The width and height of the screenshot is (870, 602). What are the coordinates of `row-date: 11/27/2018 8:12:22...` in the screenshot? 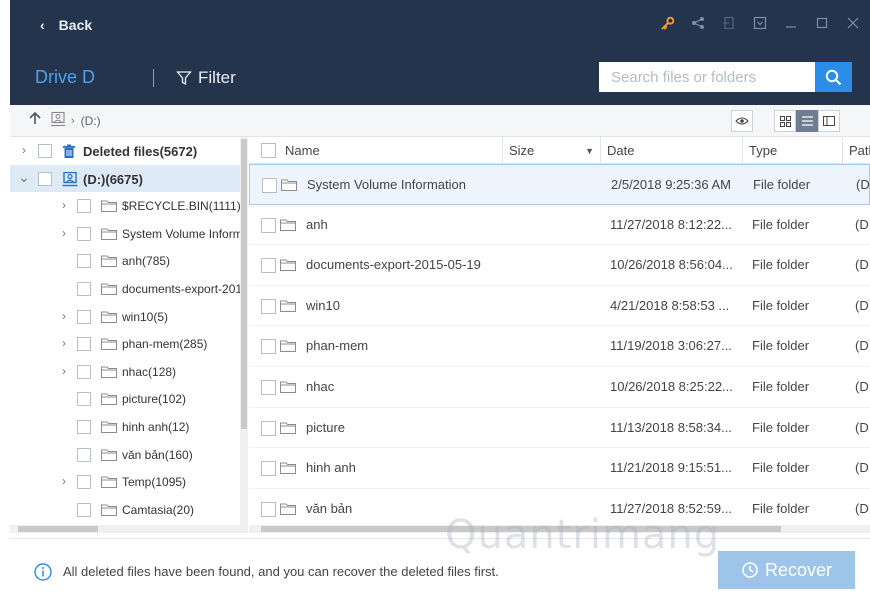 It's located at (671, 224).